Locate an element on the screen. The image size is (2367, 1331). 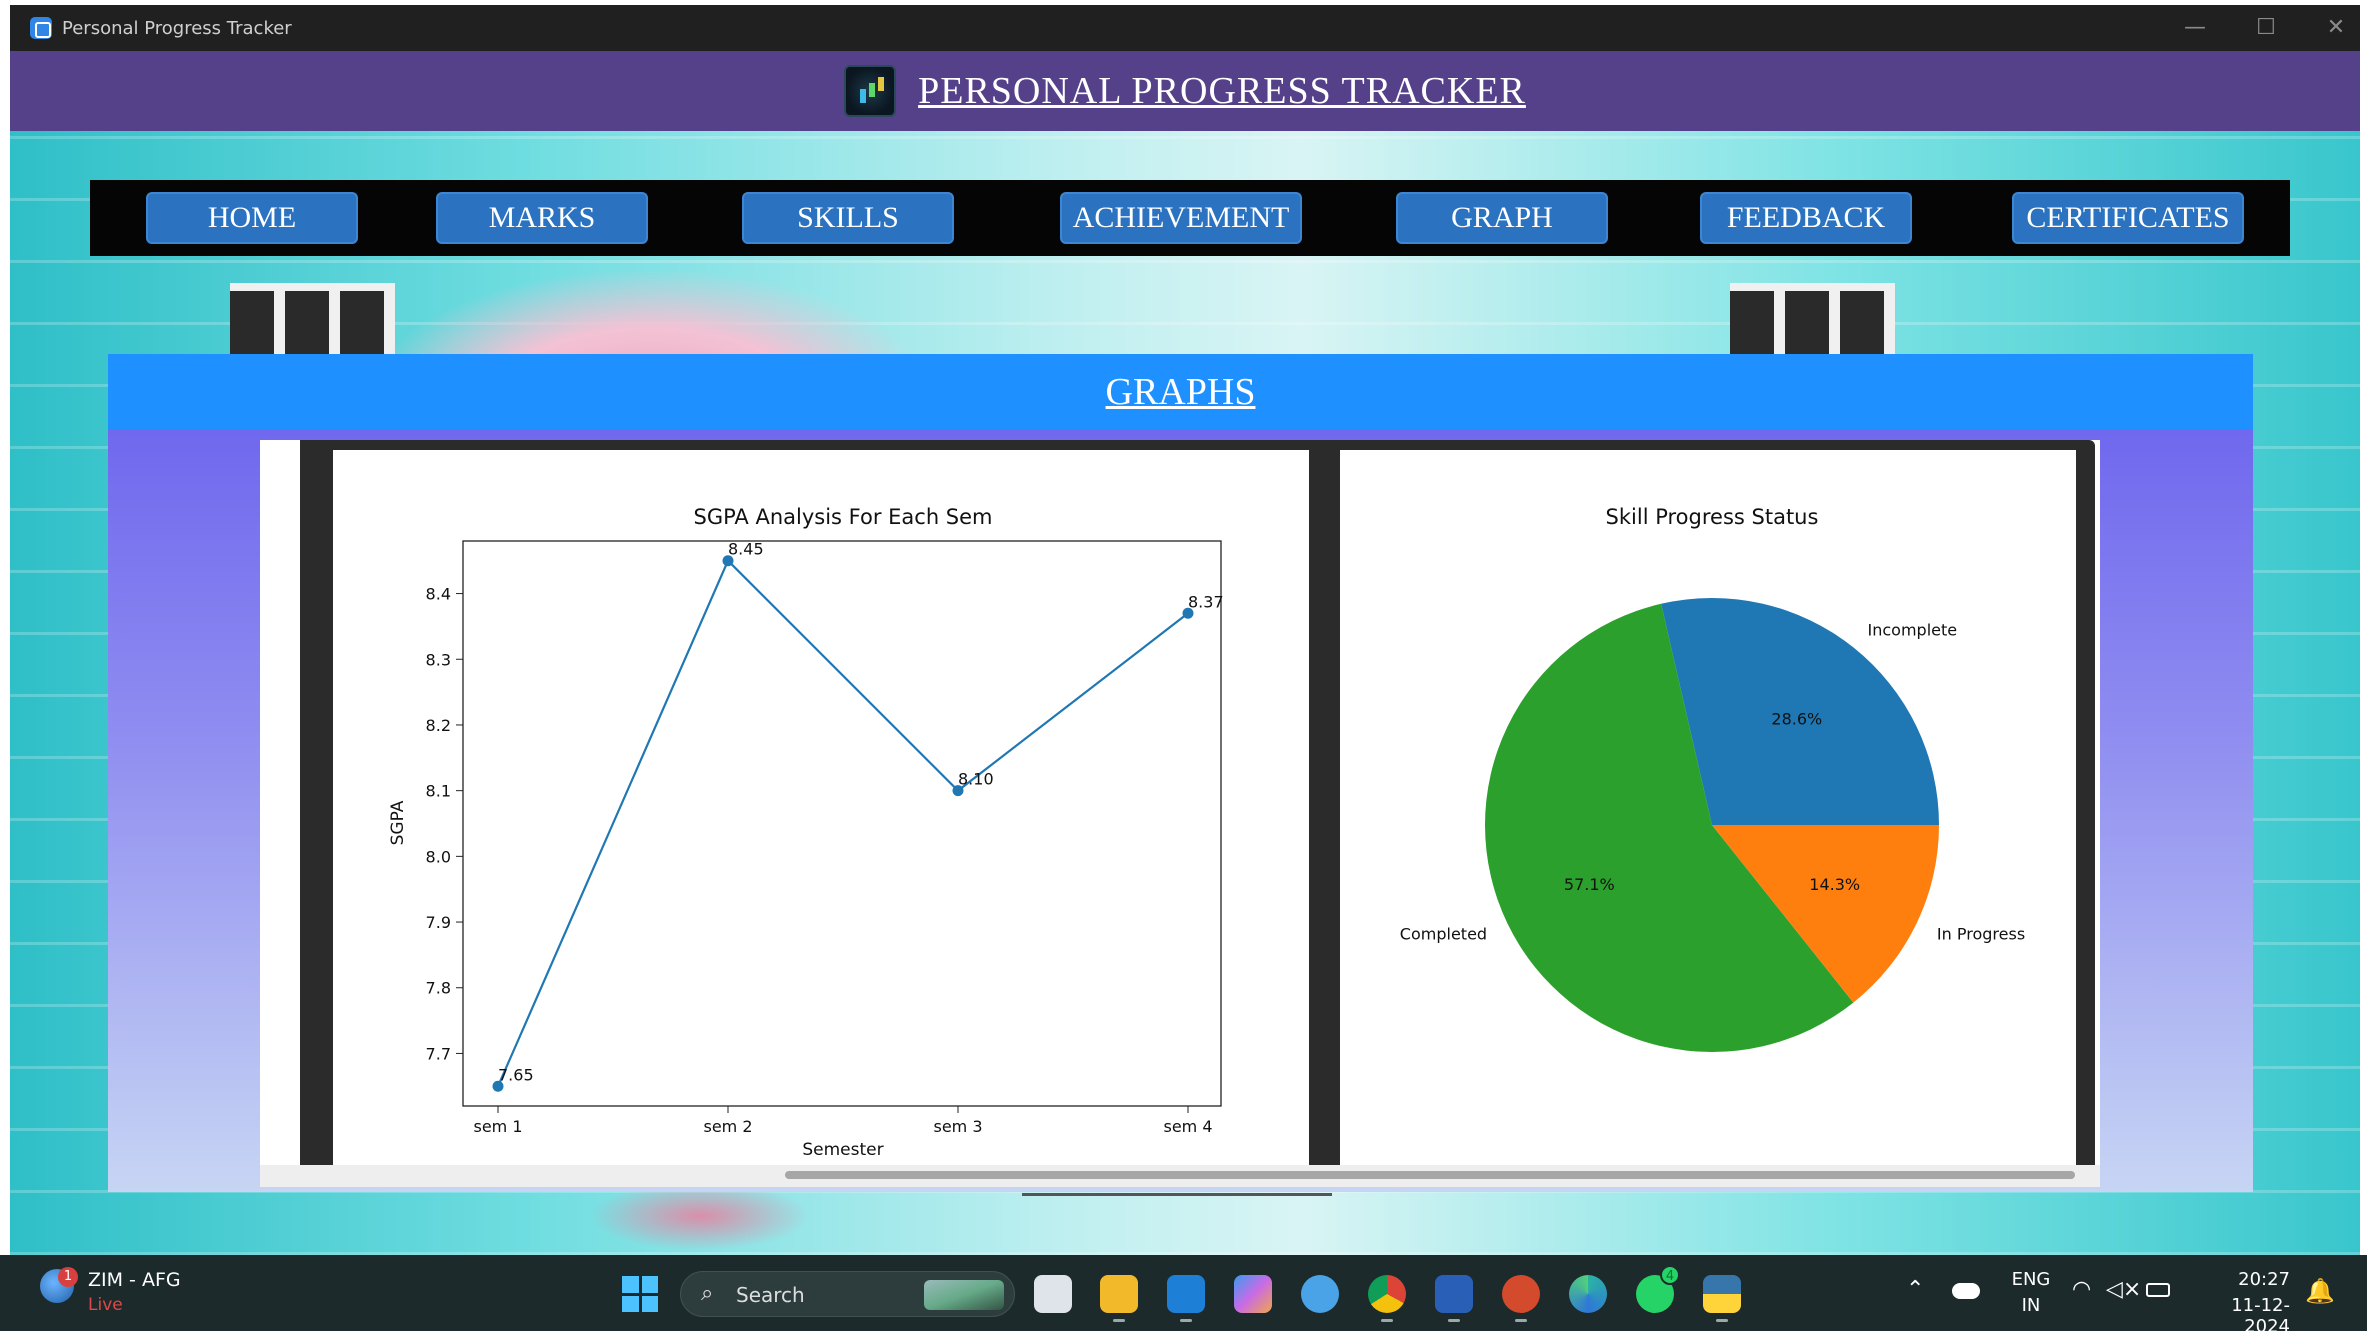
data-label: 8.37 is located at coordinates (1206, 601).